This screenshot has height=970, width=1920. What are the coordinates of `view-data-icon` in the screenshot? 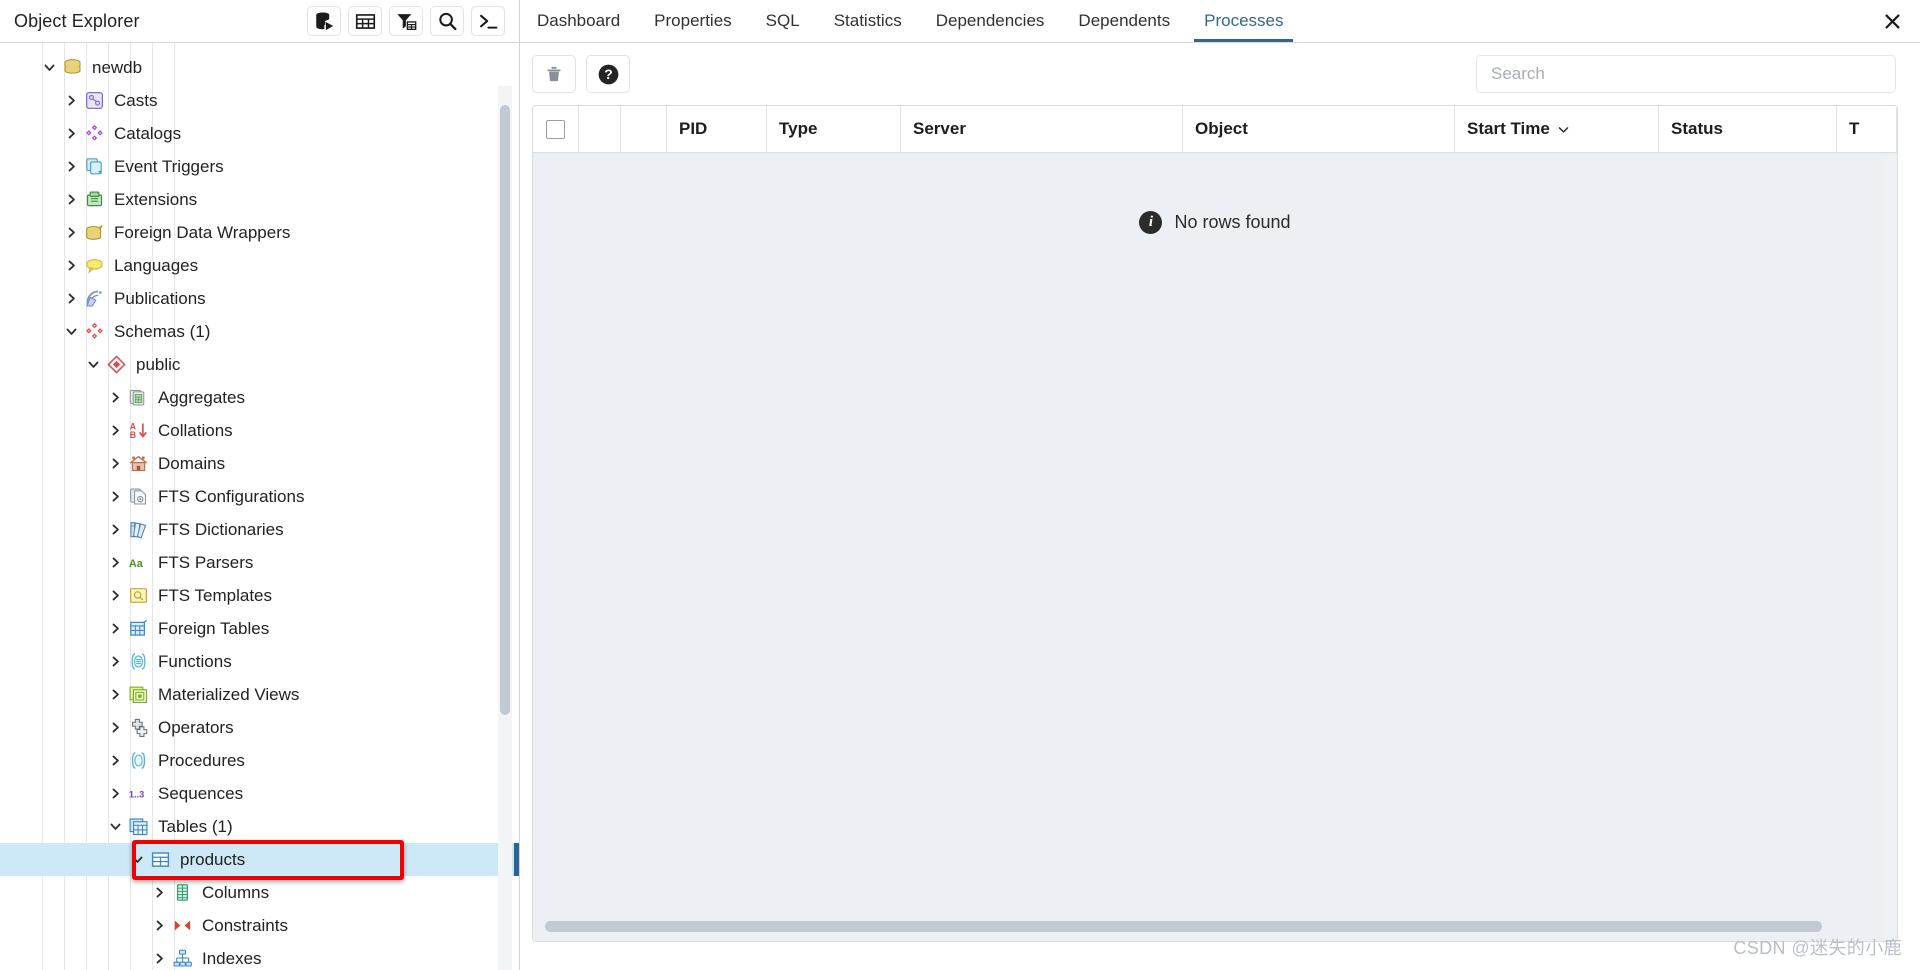 It's located at (365, 21).